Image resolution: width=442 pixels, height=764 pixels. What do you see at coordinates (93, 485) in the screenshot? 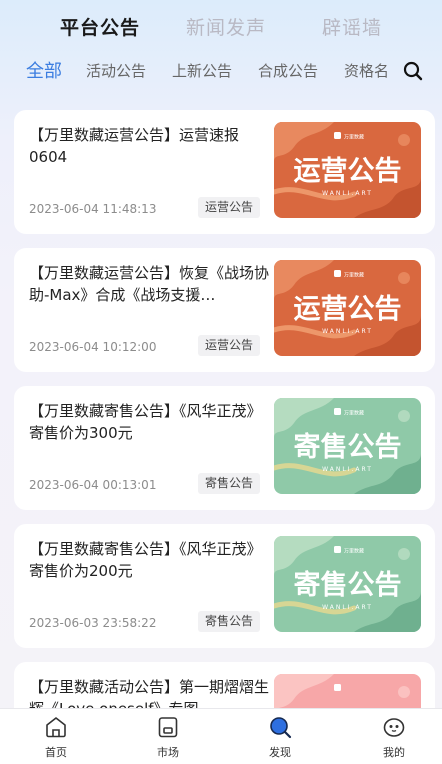
I see `announcement-time: 2023-06-04 00:13:01` at bounding box center [93, 485].